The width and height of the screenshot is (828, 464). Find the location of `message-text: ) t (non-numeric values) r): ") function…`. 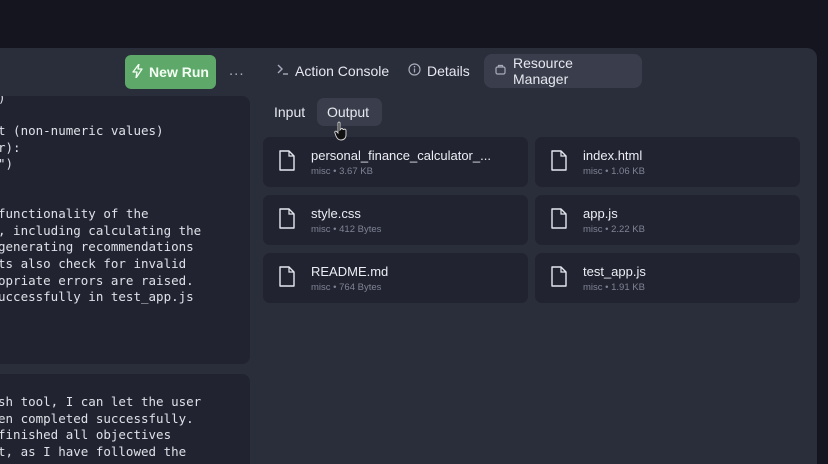

message-text: ) t (non-numeric values) r): ") function… is located at coordinates (101, 200).